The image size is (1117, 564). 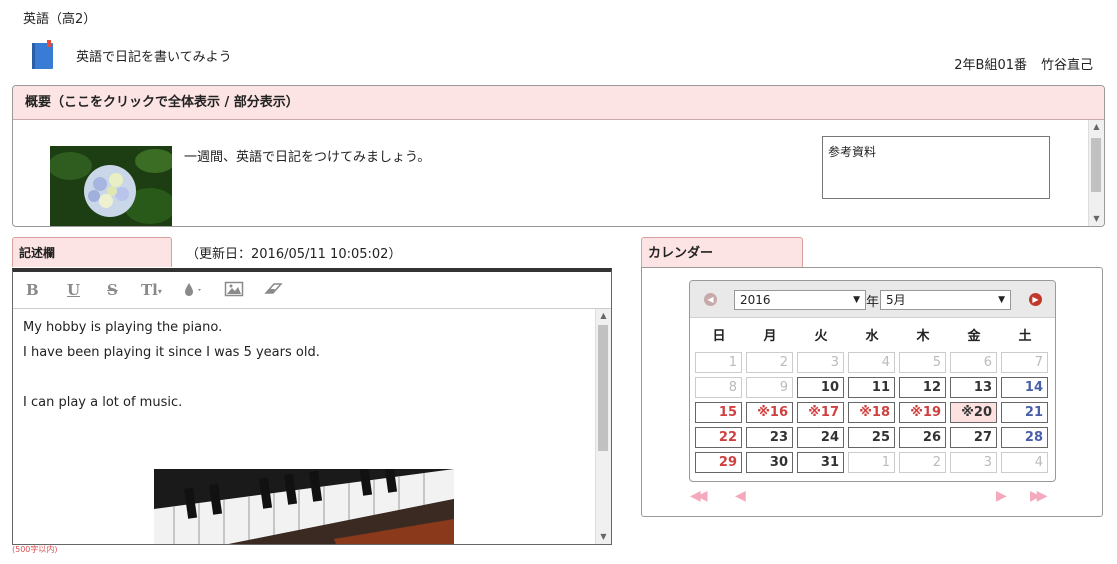 What do you see at coordinates (722, 252) in the screenshot?
I see `calendar-tab: カレンダー` at bounding box center [722, 252].